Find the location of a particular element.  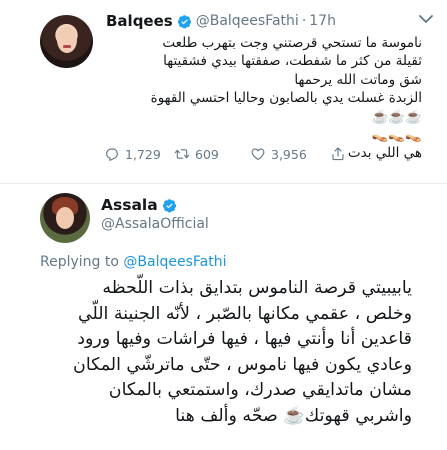

tweet-timestamp: 17h is located at coordinates (322, 21).